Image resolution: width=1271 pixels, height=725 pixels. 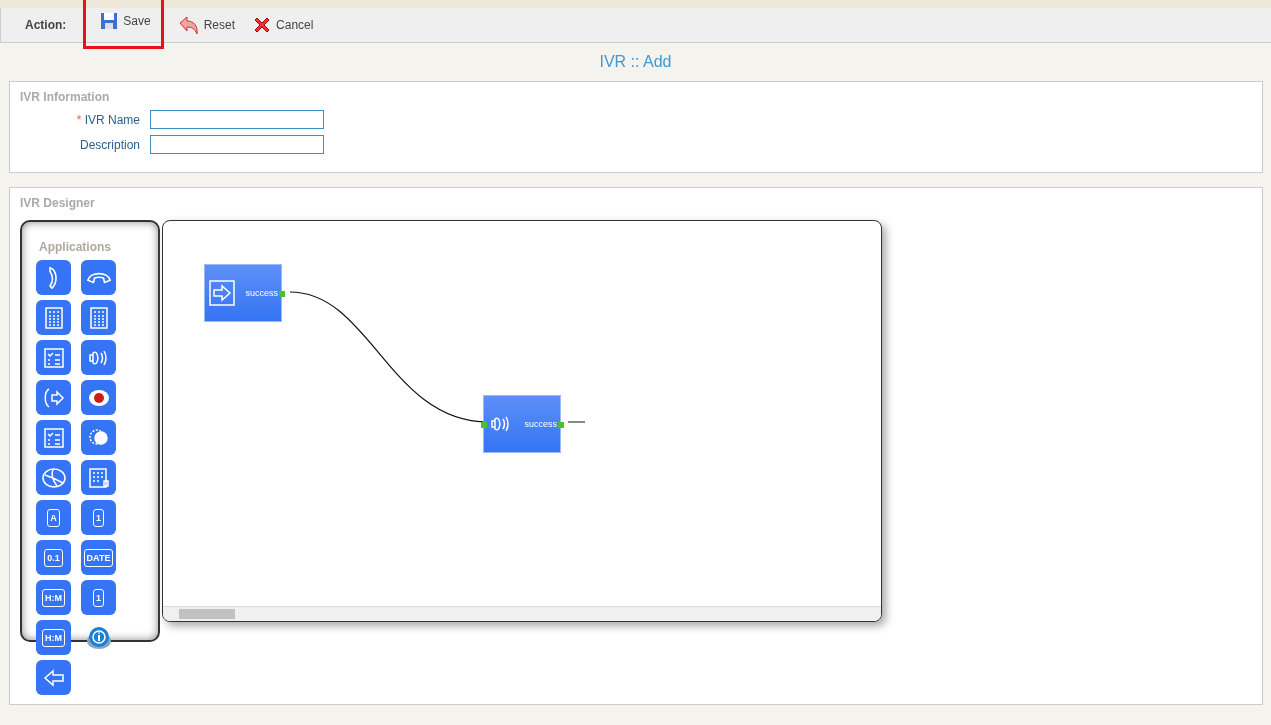 I want to click on input-port, so click(x=484, y=425).